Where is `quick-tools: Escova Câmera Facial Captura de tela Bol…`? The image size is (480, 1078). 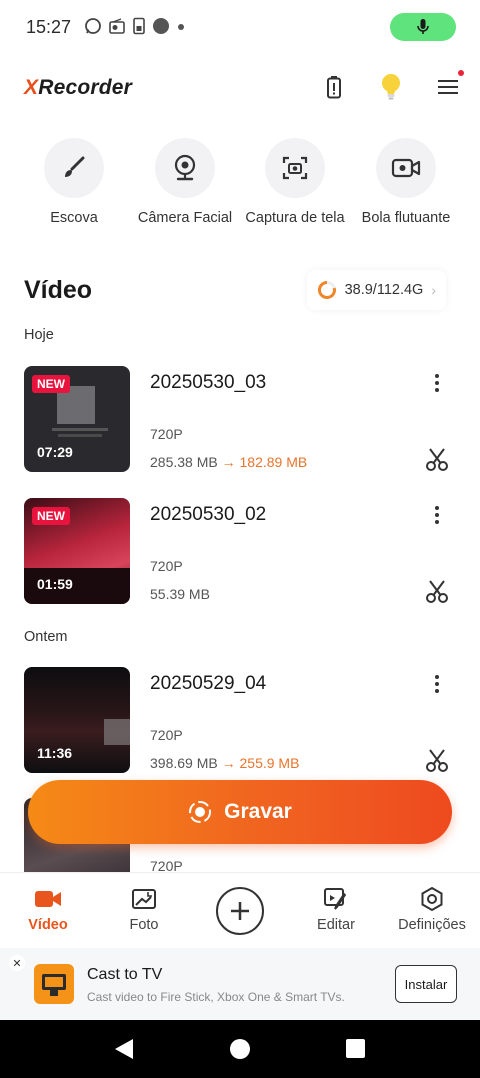
quick-tools: Escova Câmera Facial Captura de tela Bol… is located at coordinates (240, 188).